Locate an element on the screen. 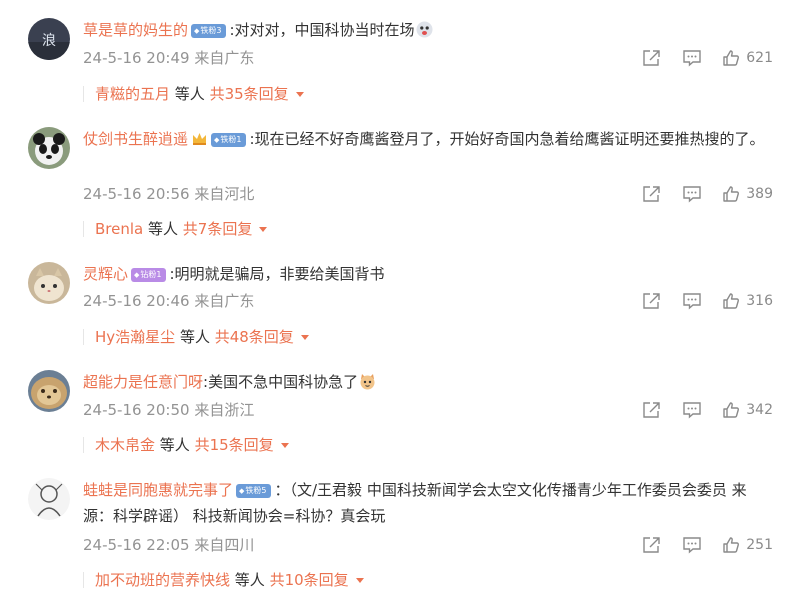 The height and width of the screenshot is (600, 791). comment-meta: 24-5-16 20:49 来自广东 is located at coordinates (168, 58).